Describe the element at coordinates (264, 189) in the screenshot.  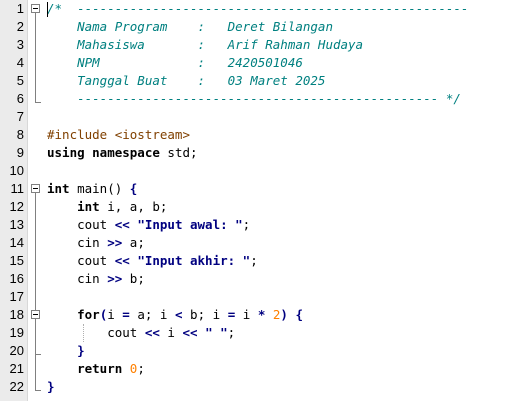
I see `code-line: 11 int main() {` at that location.